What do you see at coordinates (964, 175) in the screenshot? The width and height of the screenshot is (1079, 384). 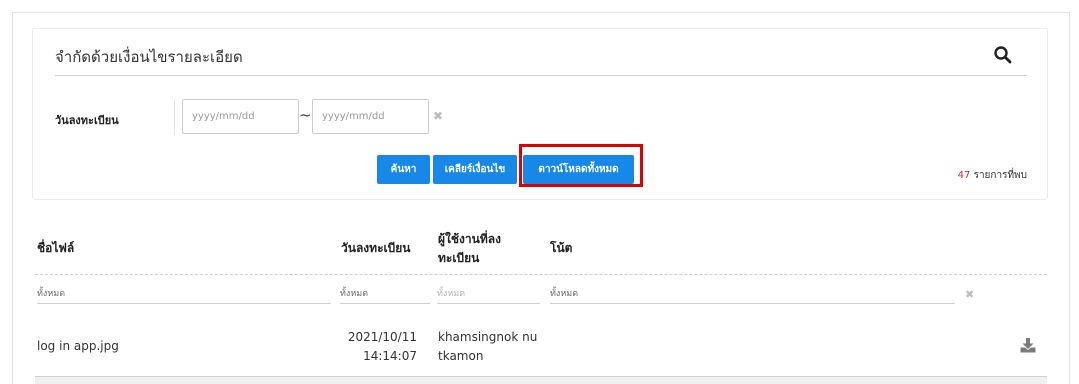 I see `result-count-number: 47` at bounding box center [964, 175].